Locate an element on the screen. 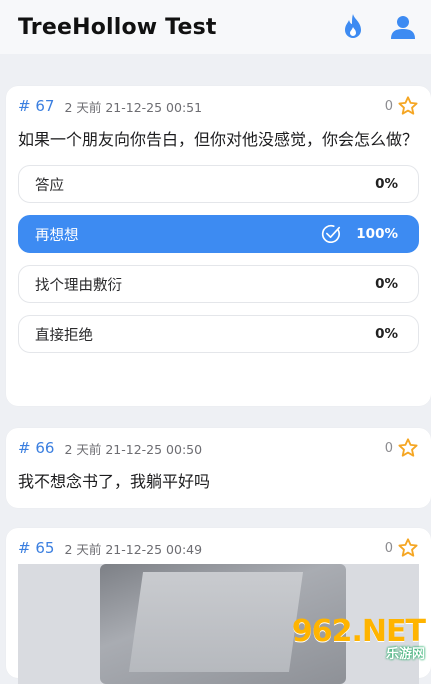 This screenshot has height=684, width=431. post-meta: # 67 2 天前 21-12-25 00:51 0 is located at coordinates (218, 106).